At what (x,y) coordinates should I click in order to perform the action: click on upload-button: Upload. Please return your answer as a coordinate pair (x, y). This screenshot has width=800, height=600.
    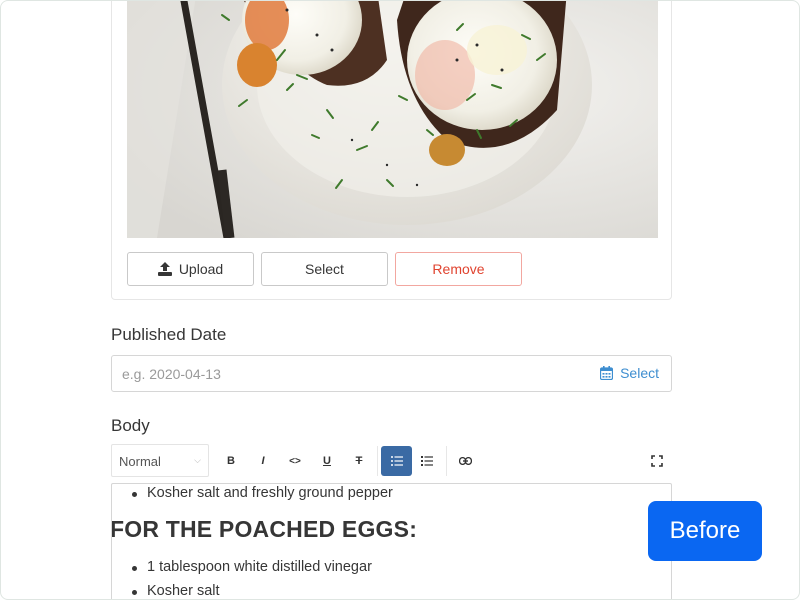
    Looking at the image, I should click on (190, 269).